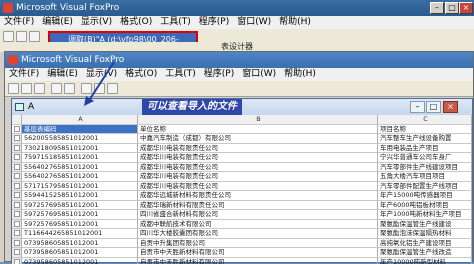  What do you see at coordinates (425, 158) in the screenshot?
I see `table-cell: 宁兴华普通车公司车身厂` at bounding box center [425, 158].